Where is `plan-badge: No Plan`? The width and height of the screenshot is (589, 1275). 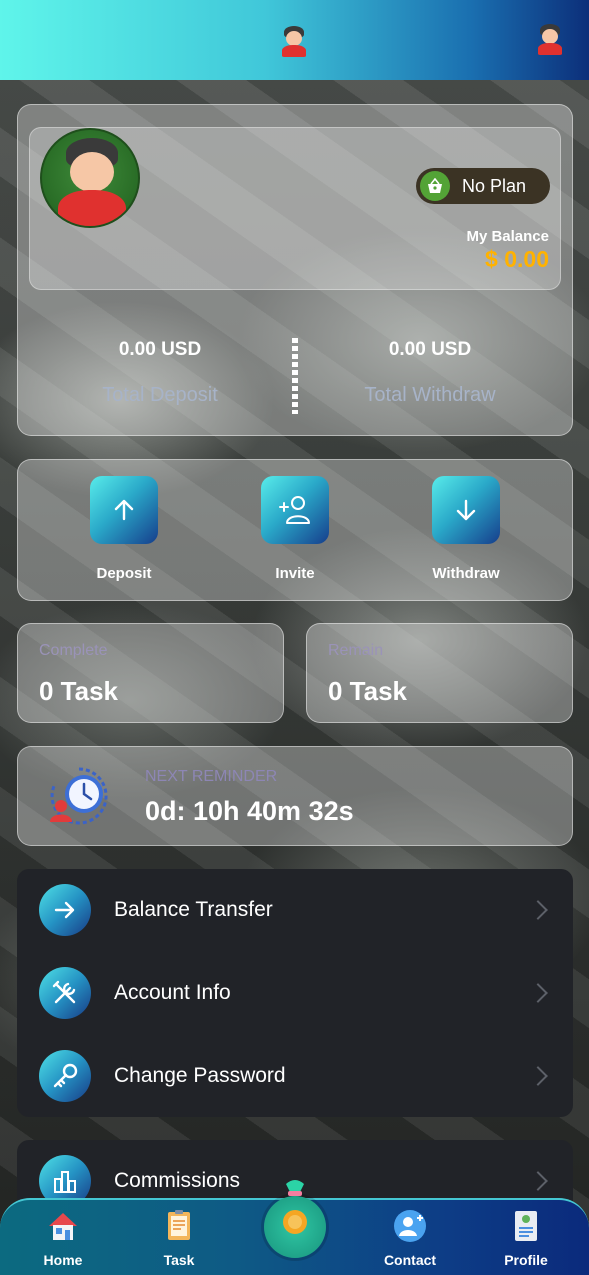
plan-badge: No Plan is located at coordinates (483, 186).